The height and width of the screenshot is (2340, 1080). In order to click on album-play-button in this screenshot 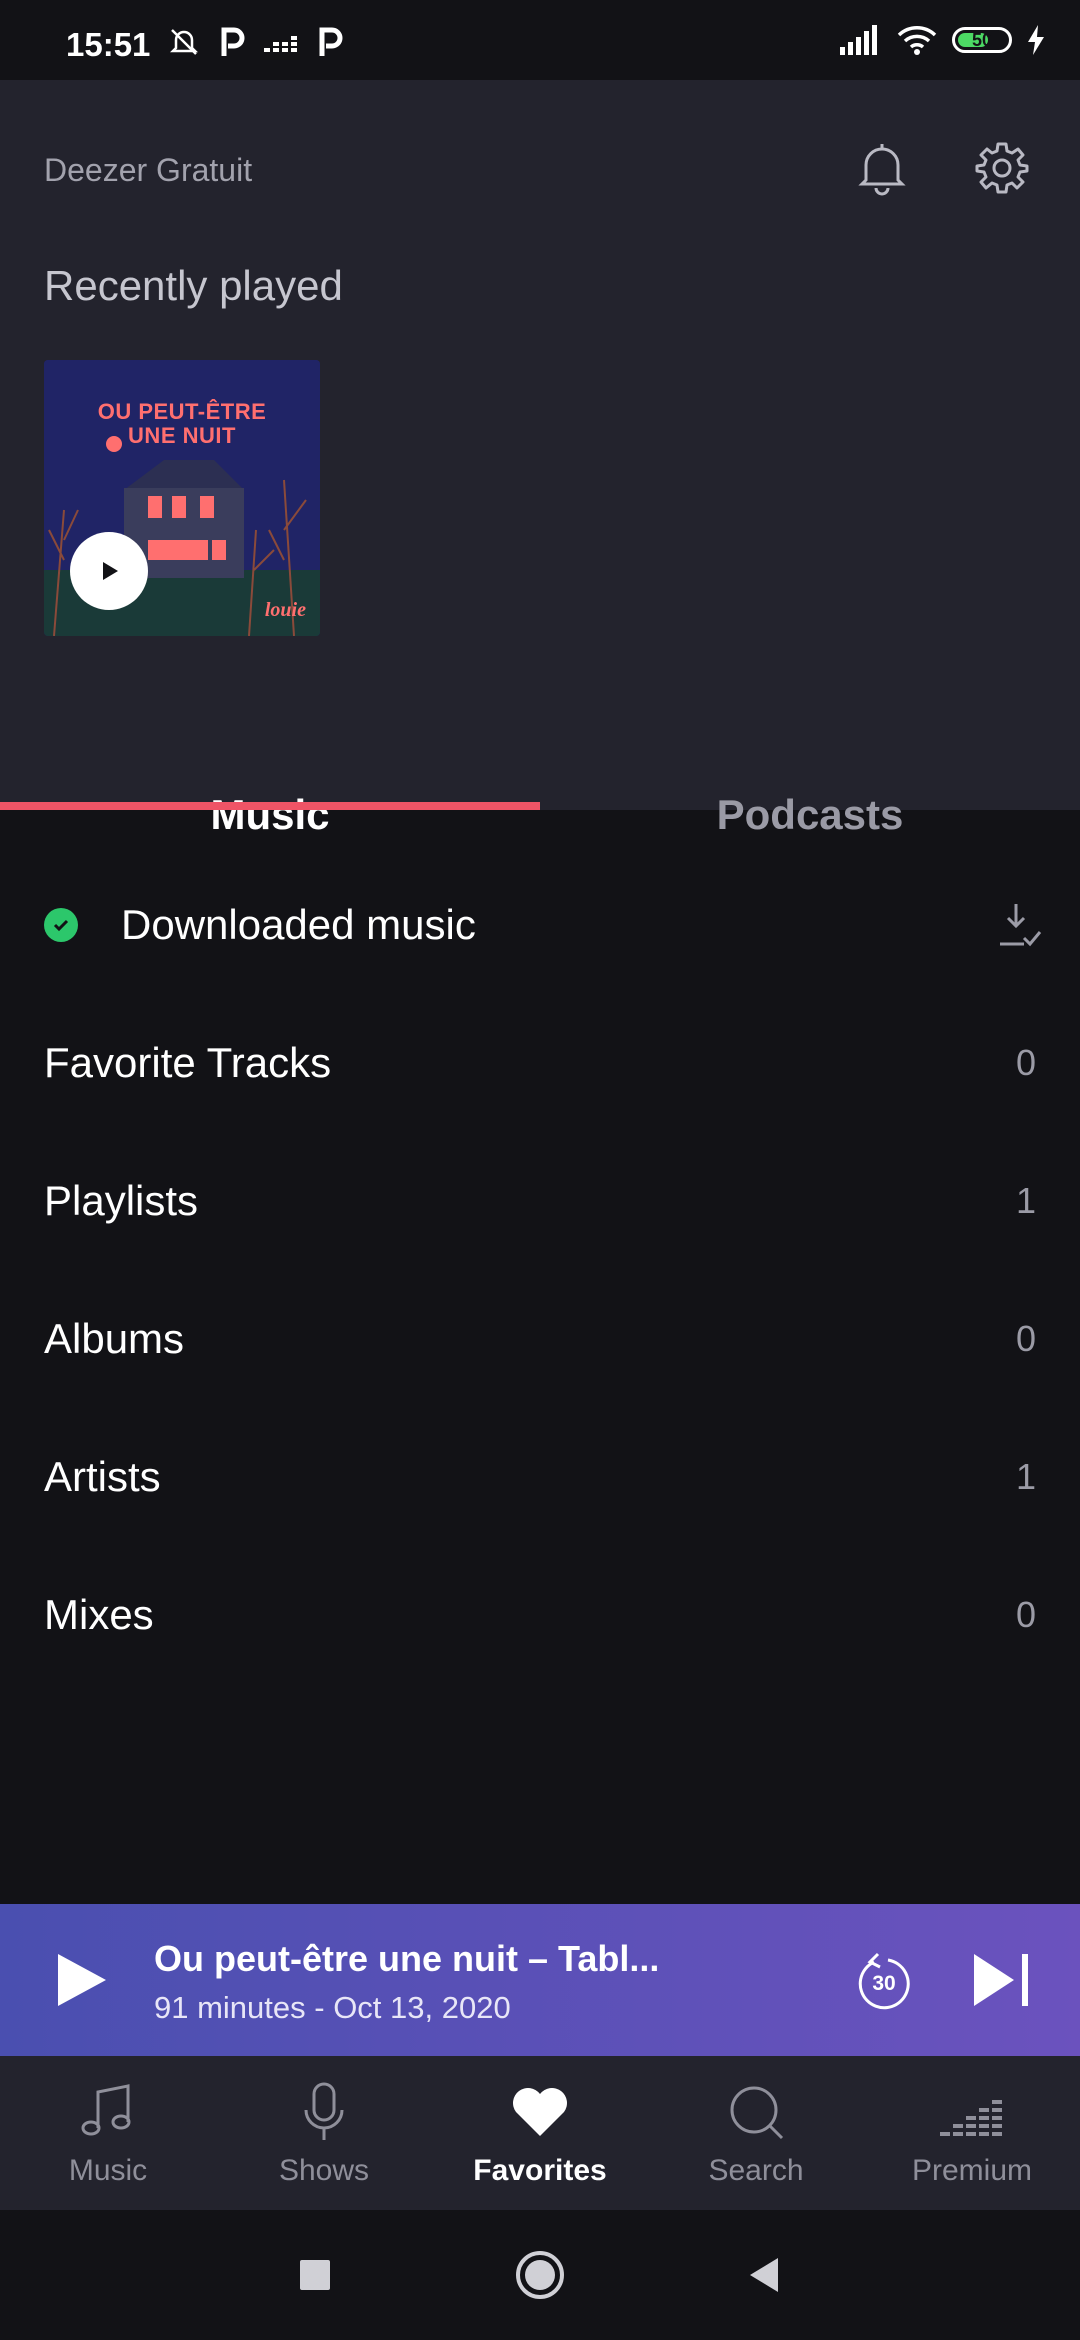, I will do `click(109, 571)`.